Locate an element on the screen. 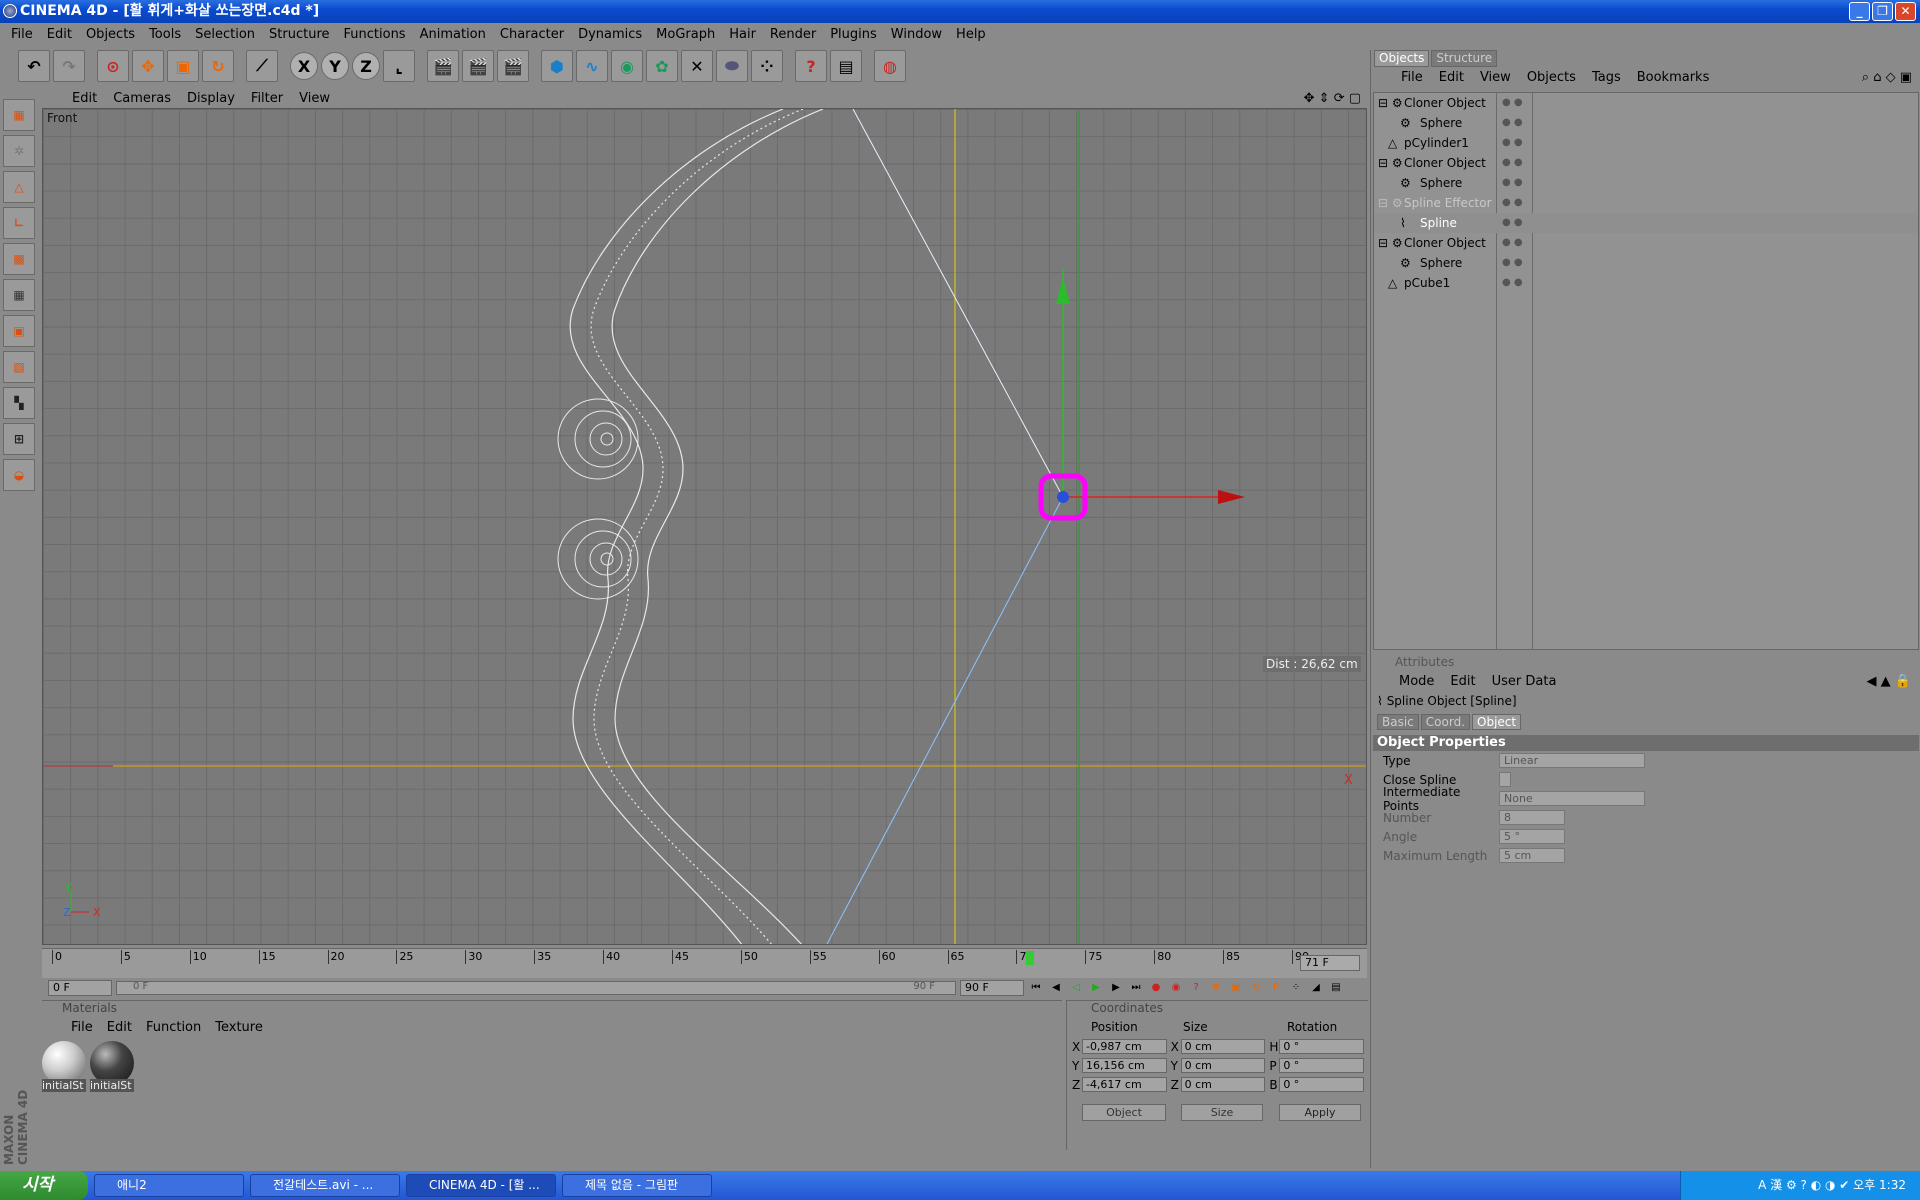  use-edge-tool-icon: ∟ is located at coordinates (19, 223).